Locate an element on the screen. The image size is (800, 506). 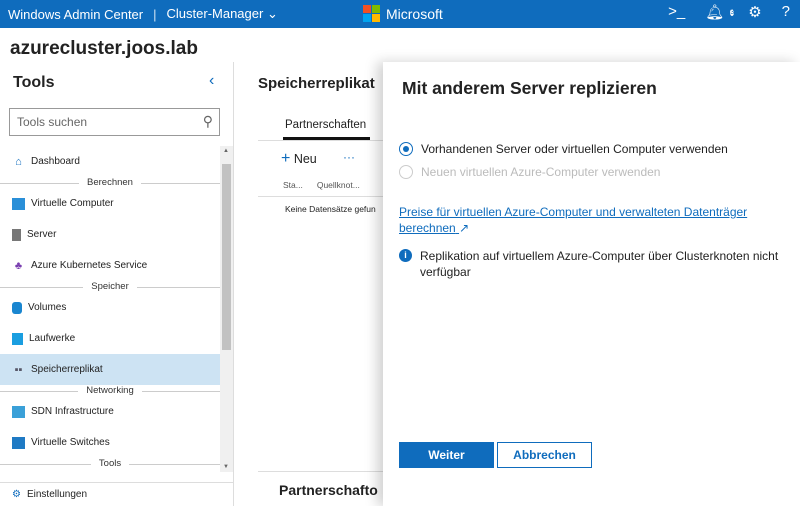
next-button: Weiter is located at coordinates (446, 455).